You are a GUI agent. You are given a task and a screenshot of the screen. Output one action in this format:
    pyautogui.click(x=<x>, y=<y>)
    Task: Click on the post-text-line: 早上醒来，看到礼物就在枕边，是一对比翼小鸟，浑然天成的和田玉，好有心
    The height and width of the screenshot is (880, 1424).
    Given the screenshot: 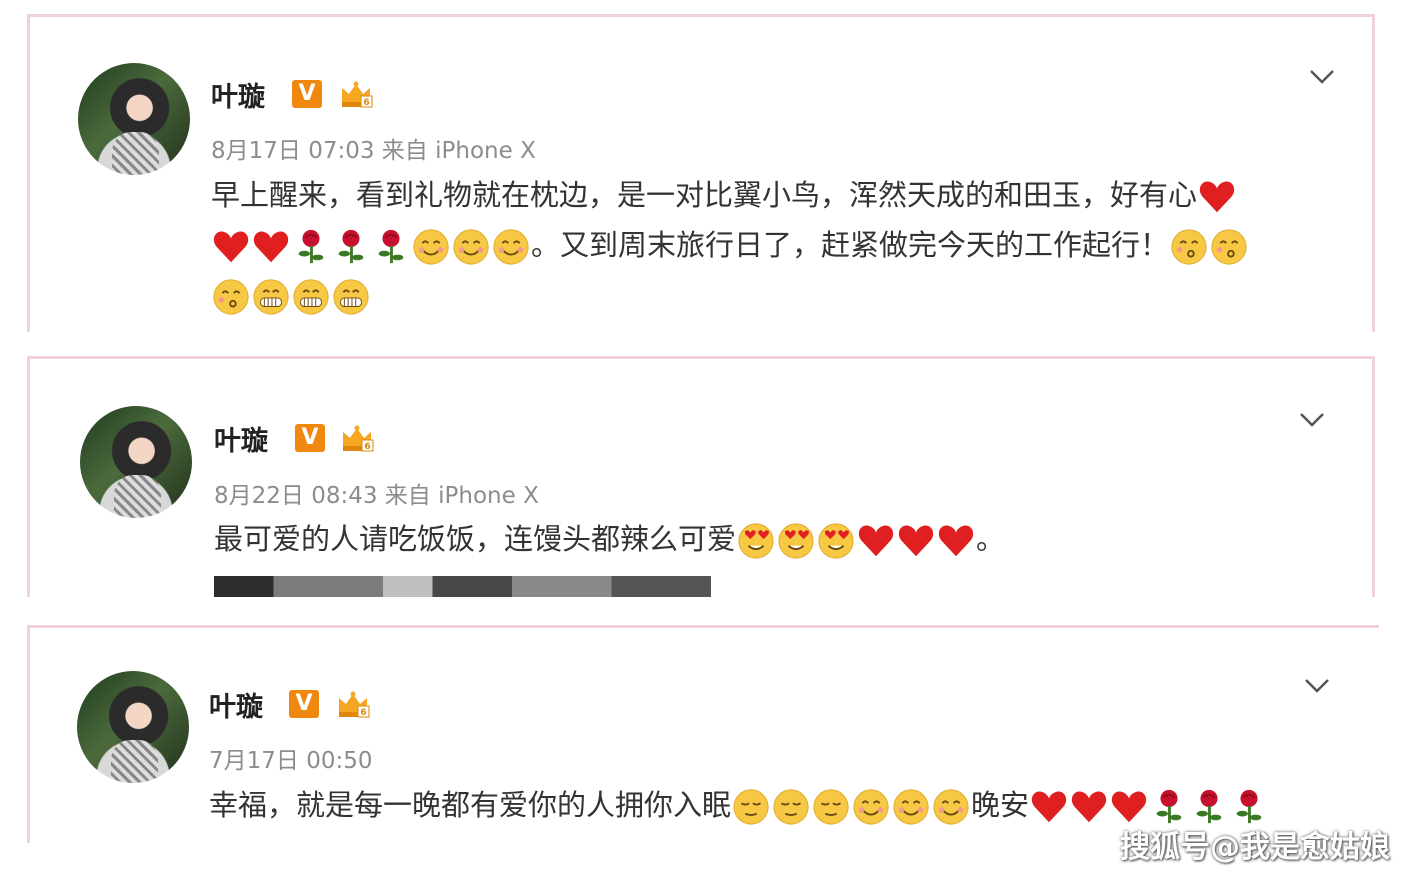 What is the action you would take?
    pyautogui.click(x=704, y=195)
    